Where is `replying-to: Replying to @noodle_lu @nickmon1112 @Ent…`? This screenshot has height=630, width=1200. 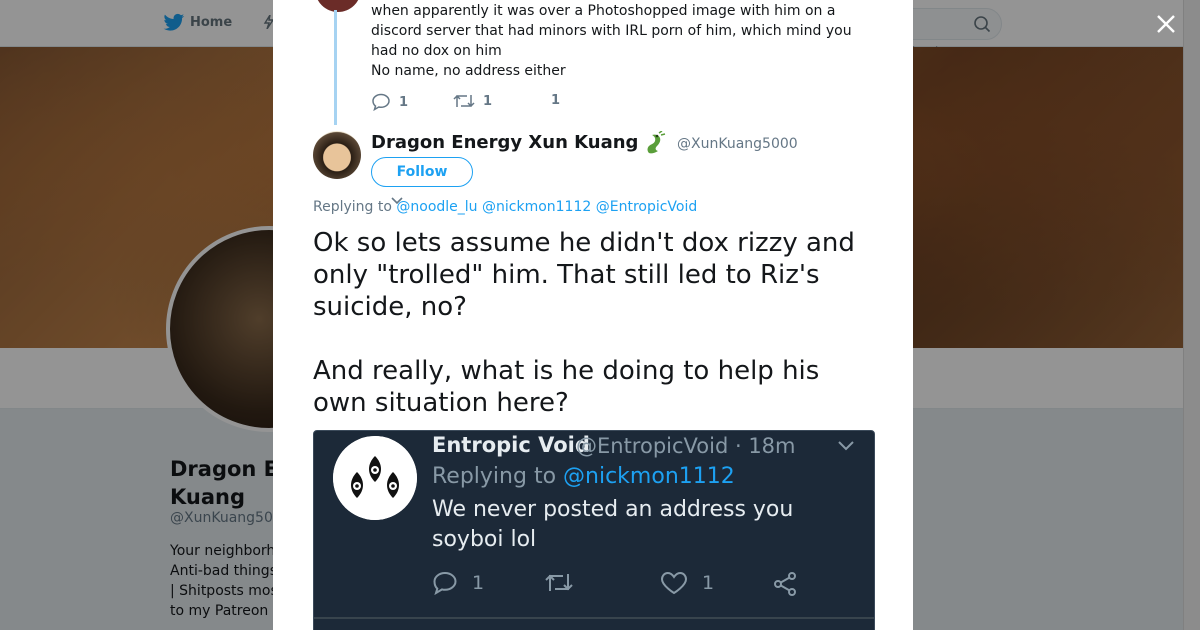
replying-to: Replying to @noodle_lu @nickmon1112 @Ent… is located at coordinates (505, 207).